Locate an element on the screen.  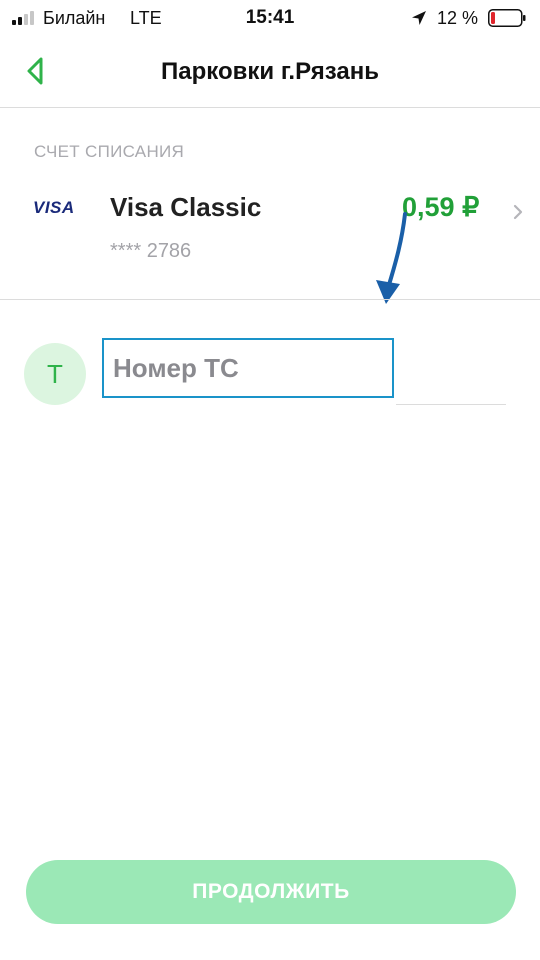
annotation-arrow-icon is located at coordinates (390, 259).